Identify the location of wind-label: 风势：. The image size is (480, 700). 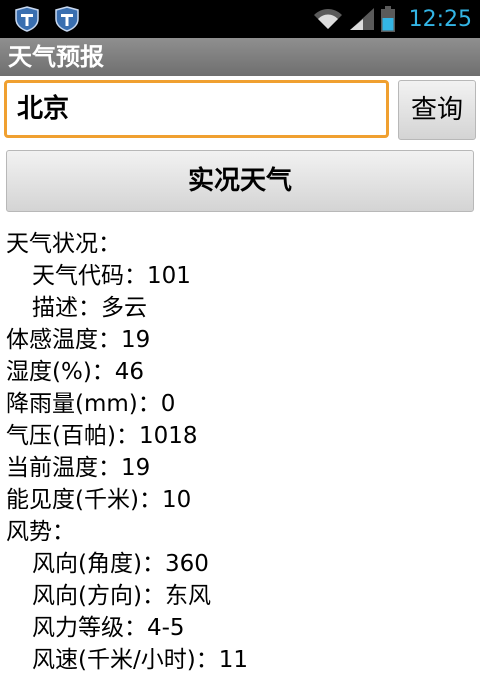
(40, 532).